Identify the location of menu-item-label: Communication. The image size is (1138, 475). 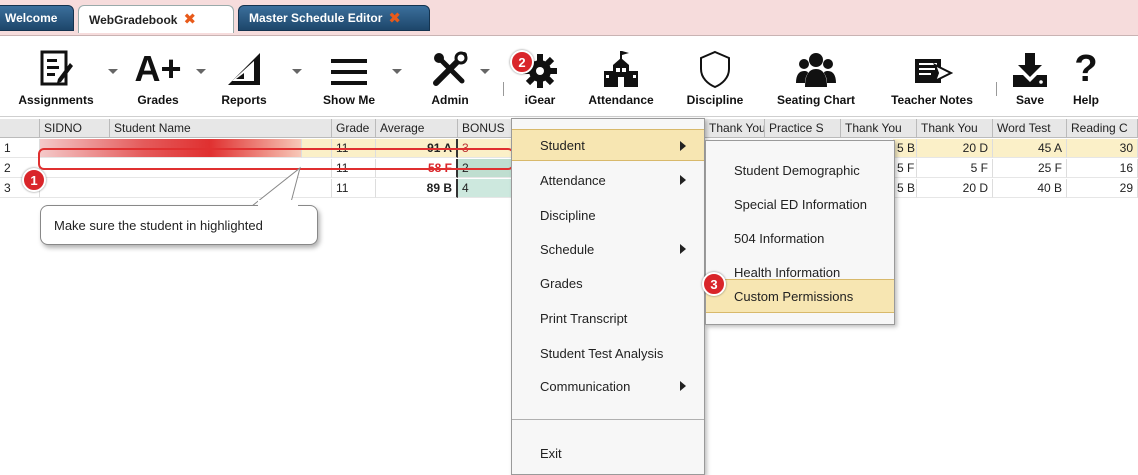
(585, 386).